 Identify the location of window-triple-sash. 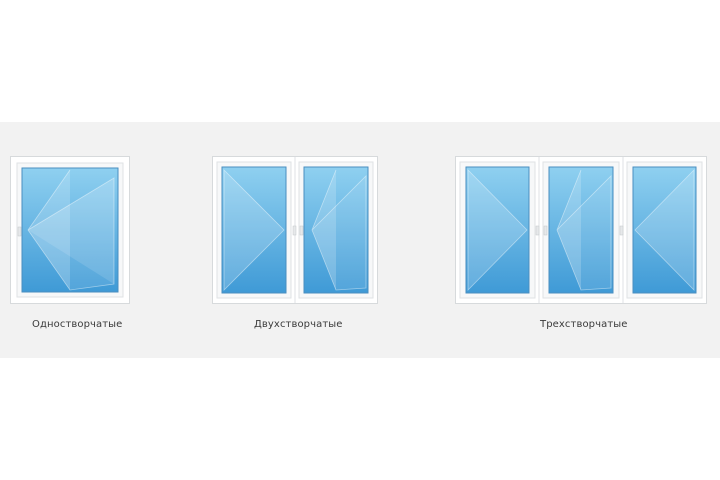
(581, 230).